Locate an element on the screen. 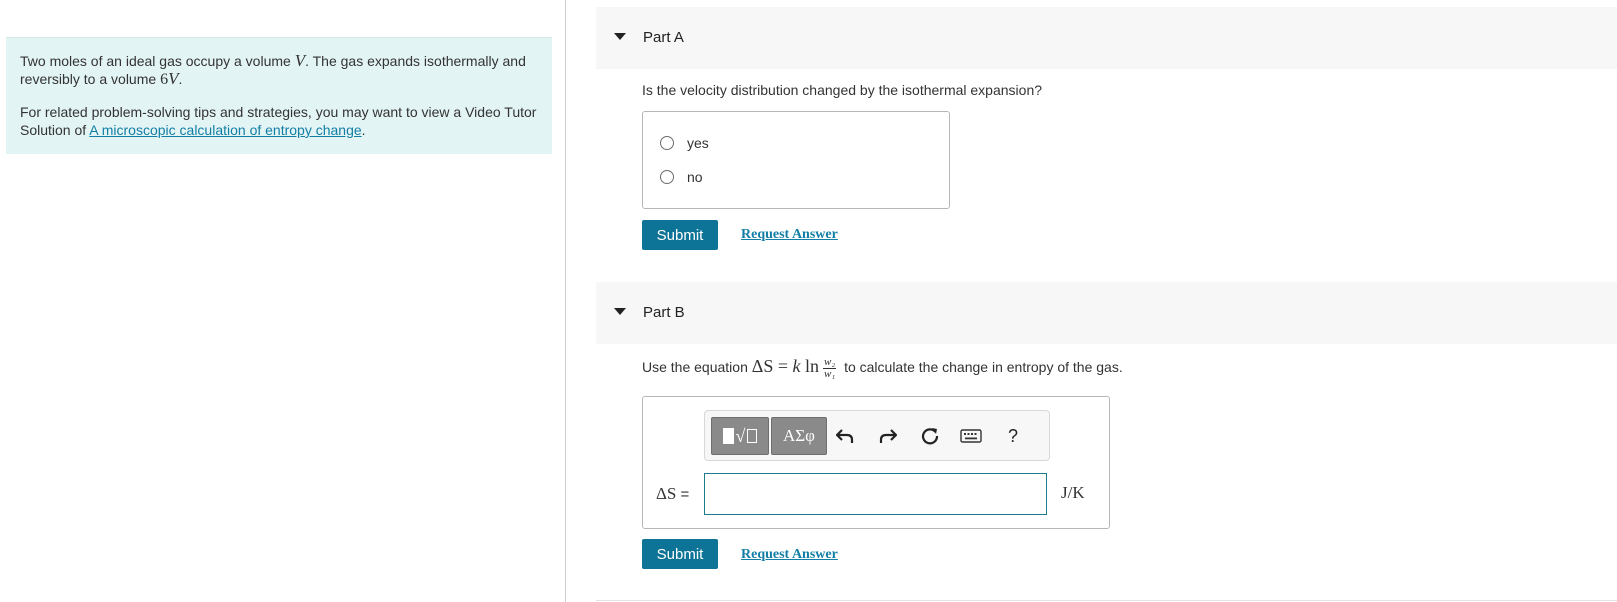  fraction-numerator: w₂ is located at coordinates (830, 362).